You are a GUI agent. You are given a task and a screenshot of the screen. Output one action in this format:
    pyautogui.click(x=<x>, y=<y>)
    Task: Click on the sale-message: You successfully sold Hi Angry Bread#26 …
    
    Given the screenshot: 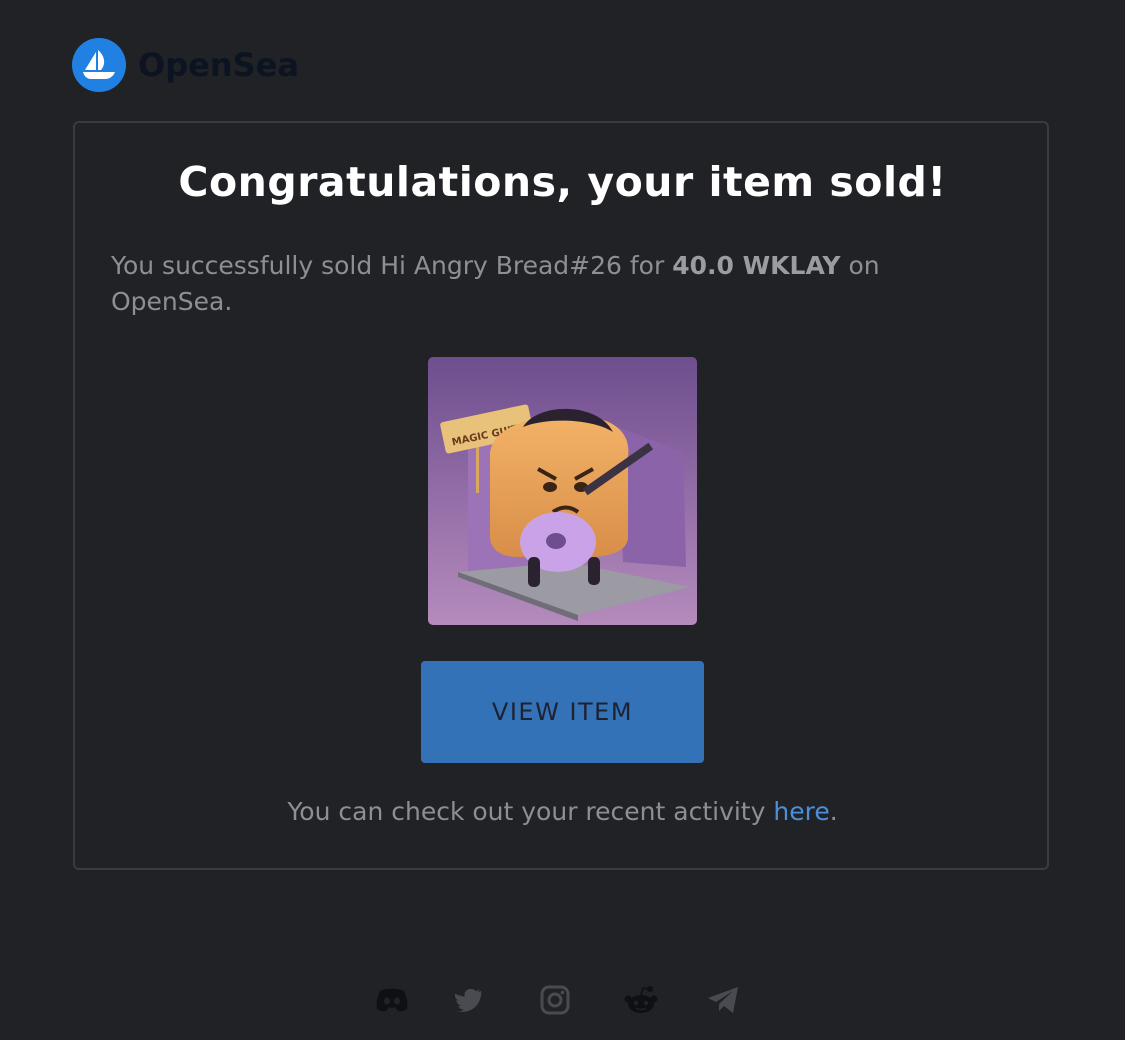 What is the action you would take?
    pyautogui.click(x=521, y=284)
    